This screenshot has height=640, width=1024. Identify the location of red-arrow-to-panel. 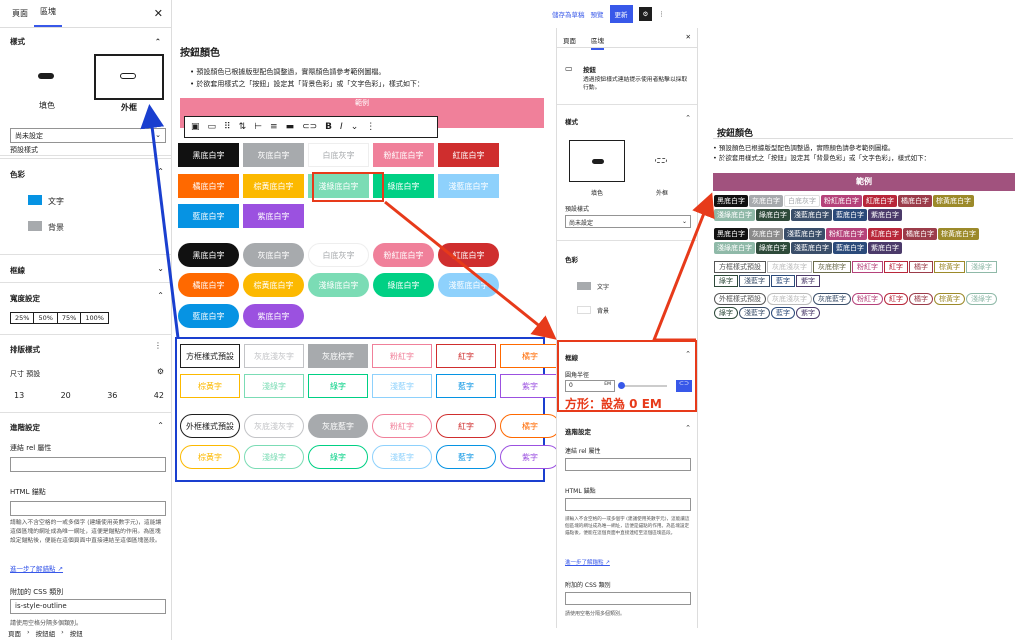
(470, 270).